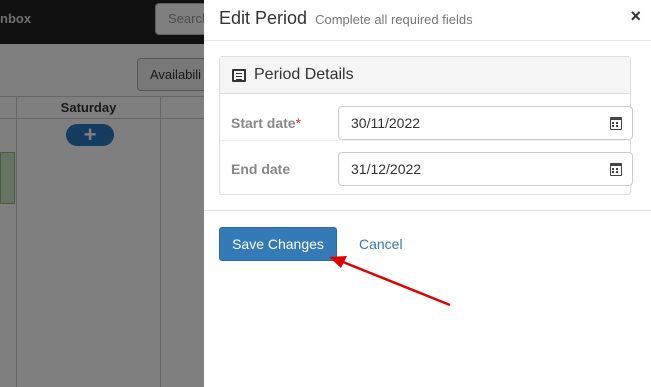  Describe the element at coordinates (485, 123) in the screenshot. I see `start-date-input: 30/11/2022` at that location.